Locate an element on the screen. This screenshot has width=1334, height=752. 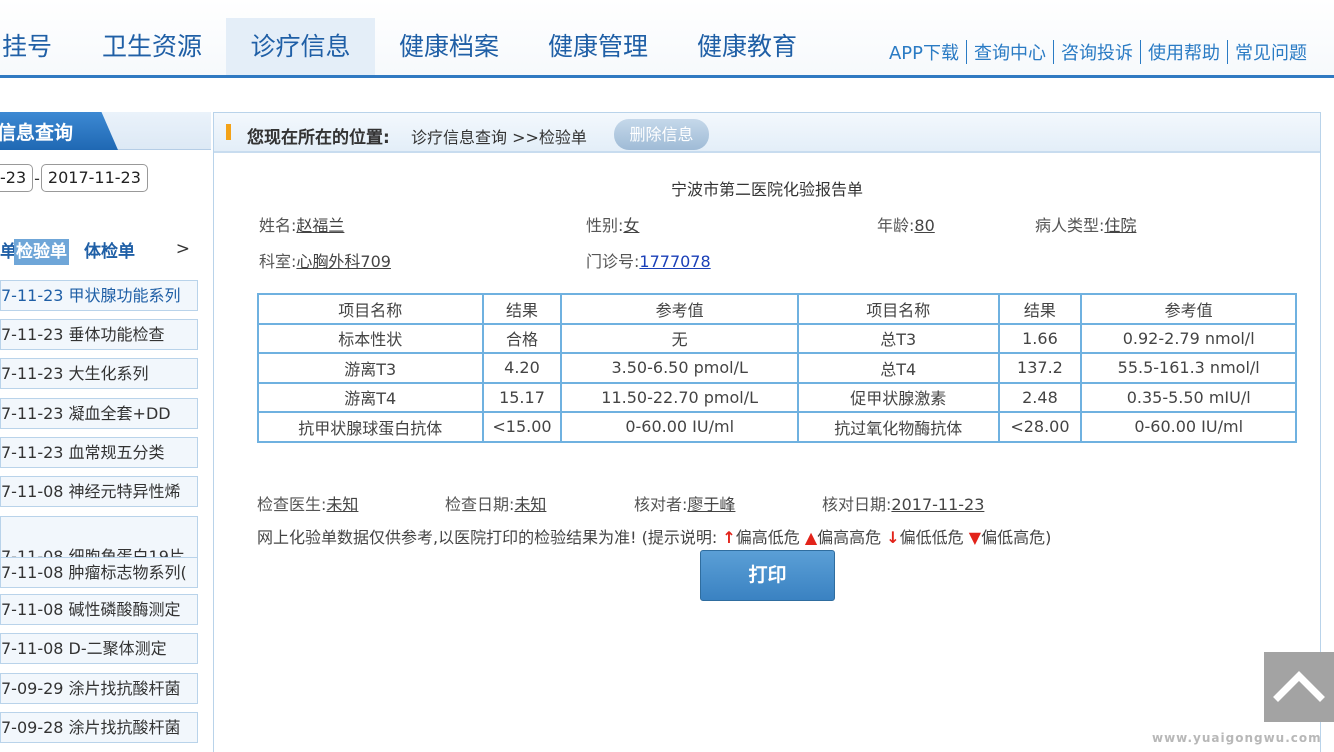
nav-diagnosis-info: 诊疗信息 is located at coordinates (300, 46).